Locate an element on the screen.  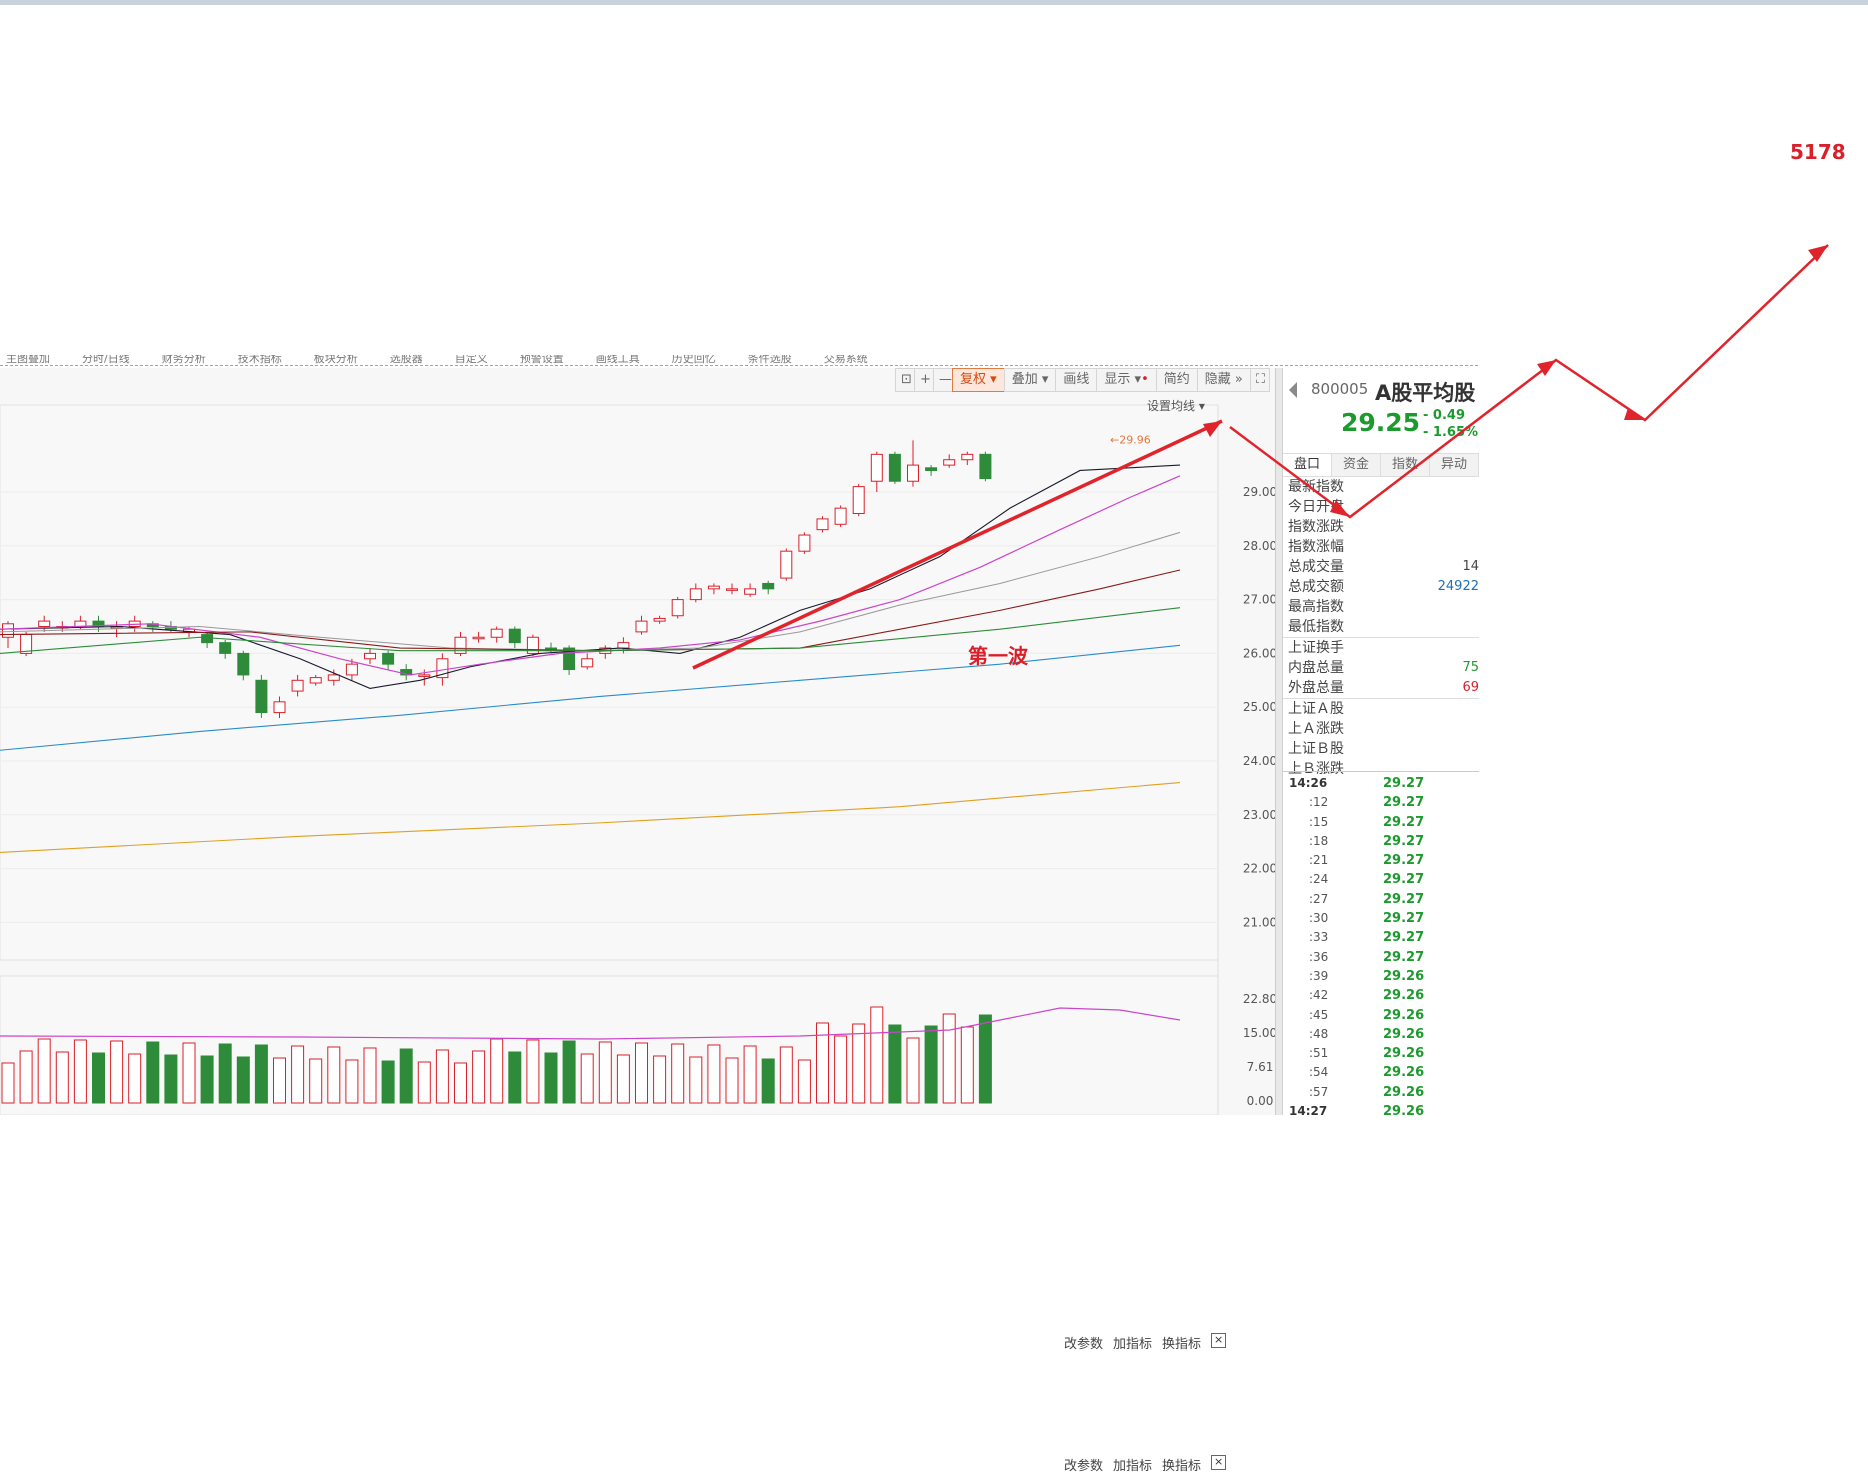
menu-item-9: 历史回忆 is located at coordinates (694, 360).